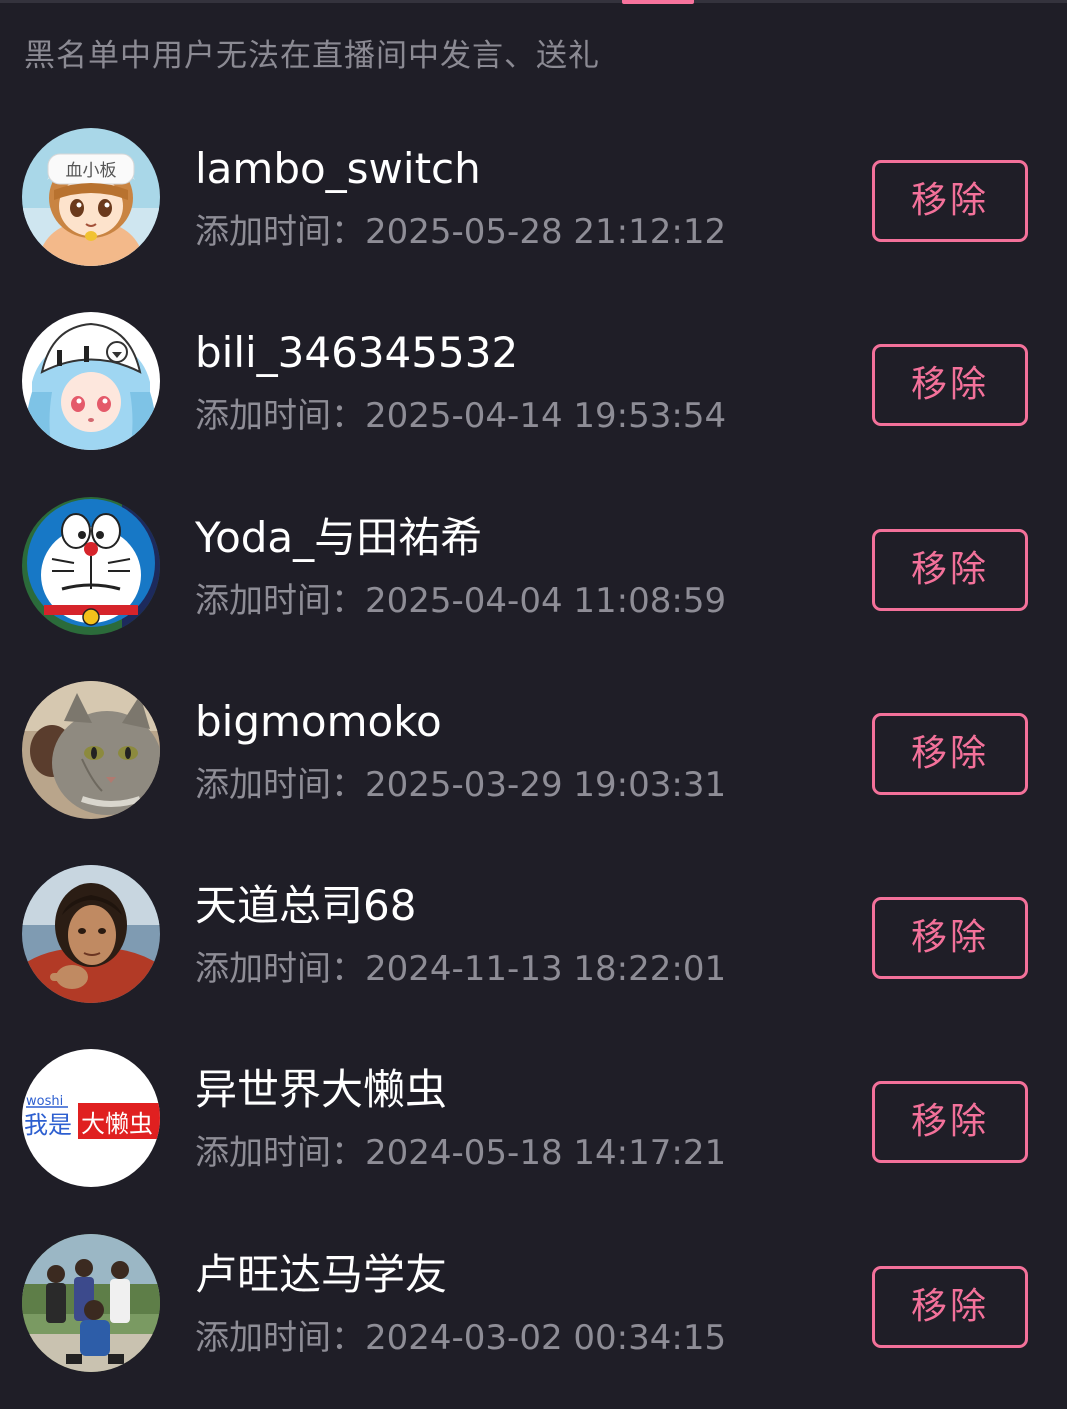  I want to click on avatar-text-right: 大懒虫, so click(117, 1124).